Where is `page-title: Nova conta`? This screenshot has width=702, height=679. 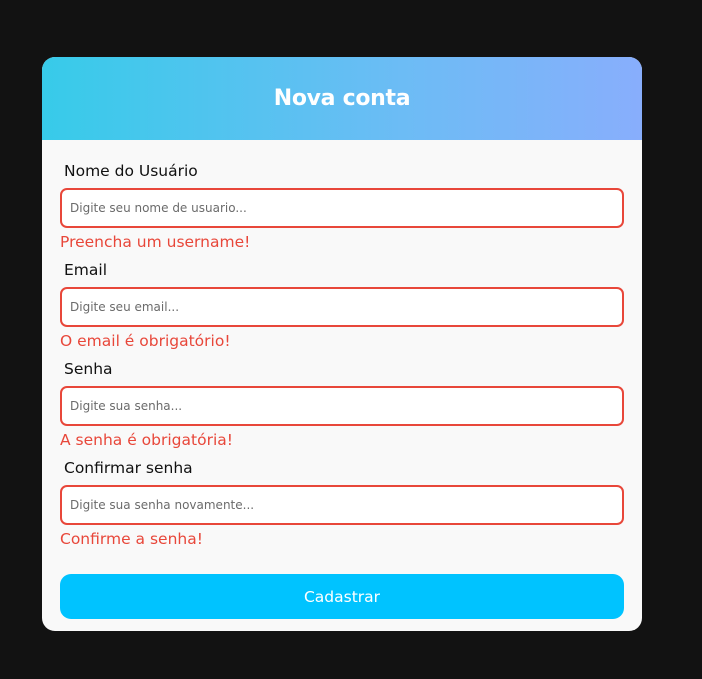
page-title: Nova conta is located at coordinates (342, 98).